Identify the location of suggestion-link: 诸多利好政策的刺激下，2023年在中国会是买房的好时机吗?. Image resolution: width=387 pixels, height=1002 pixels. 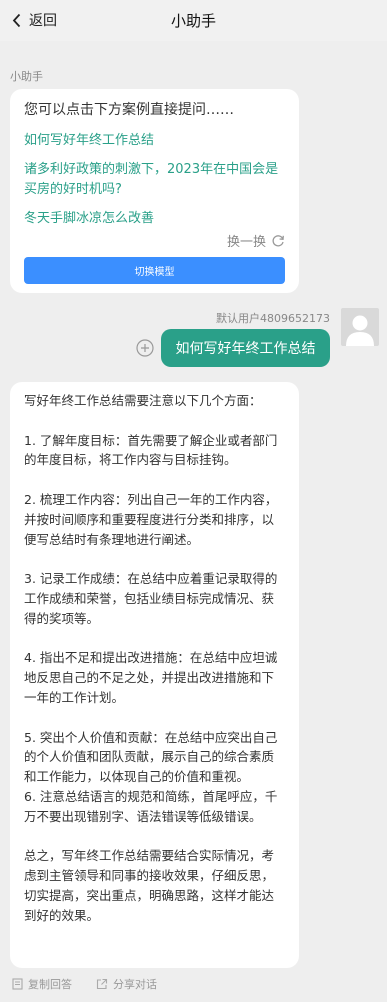
(154, 180).